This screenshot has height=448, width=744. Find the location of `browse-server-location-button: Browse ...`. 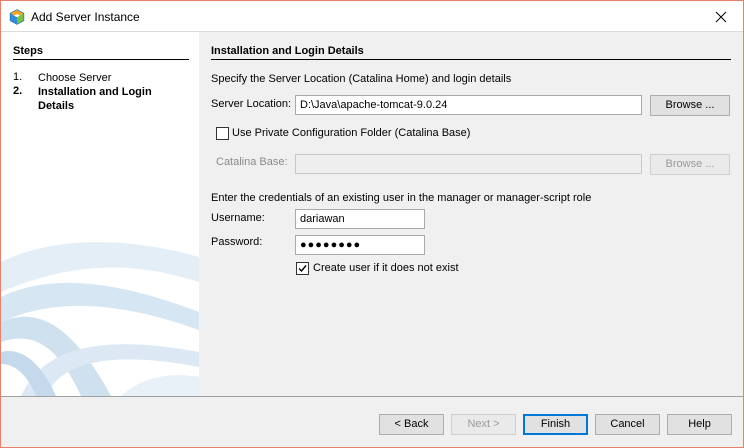

browse-server-location-button: Browse ... is located at coordinates (690, 105).